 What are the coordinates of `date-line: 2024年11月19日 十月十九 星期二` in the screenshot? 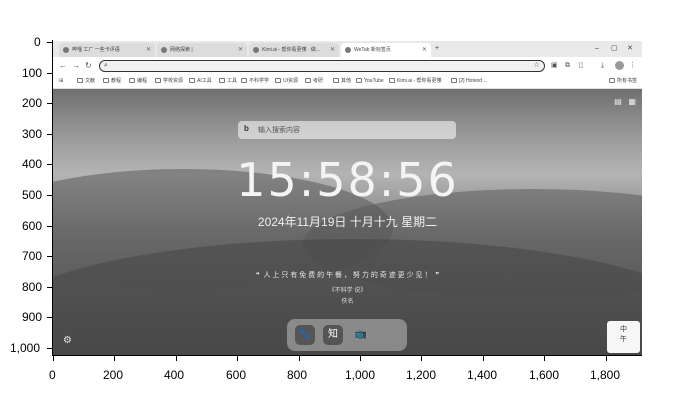 It's located at (347, 222).